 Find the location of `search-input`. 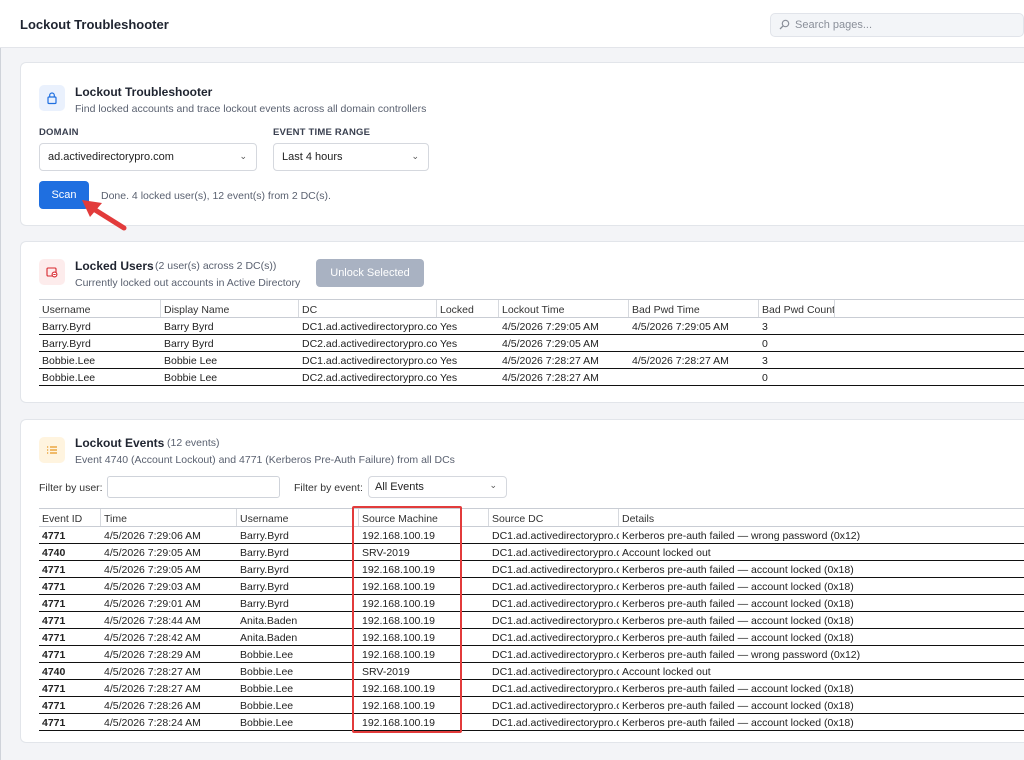

search-input is located at coordinates (905, 25).